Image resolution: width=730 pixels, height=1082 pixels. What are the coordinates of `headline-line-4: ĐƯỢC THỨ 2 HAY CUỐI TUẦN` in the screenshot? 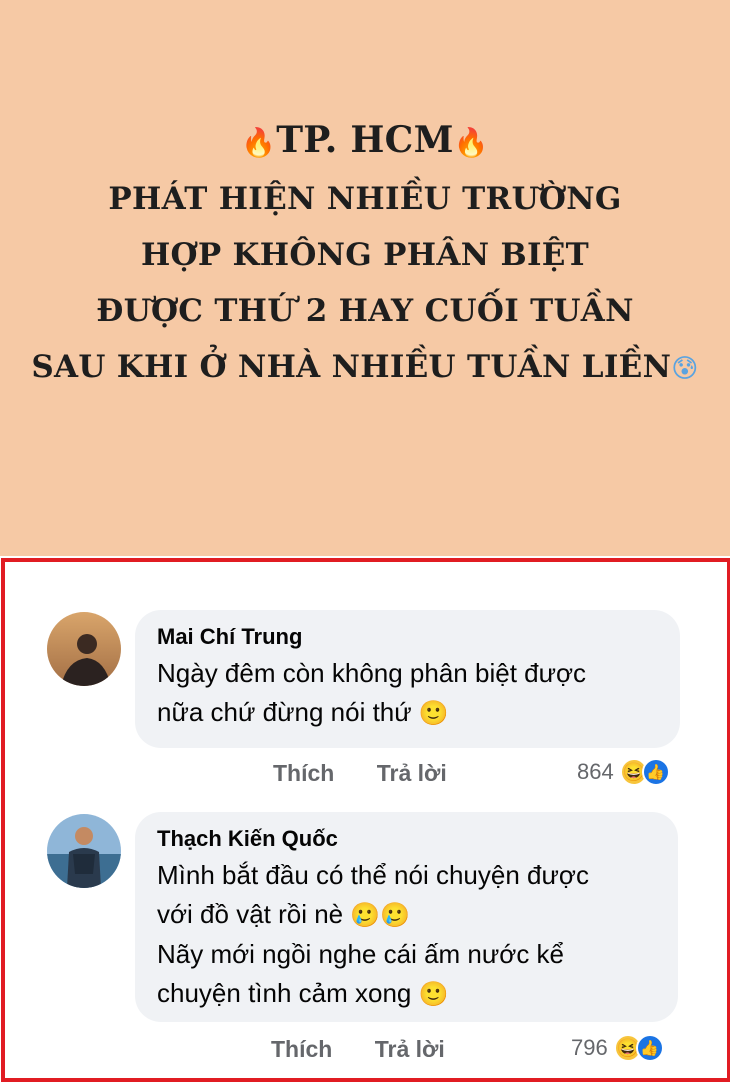 It's located at (365, 311).